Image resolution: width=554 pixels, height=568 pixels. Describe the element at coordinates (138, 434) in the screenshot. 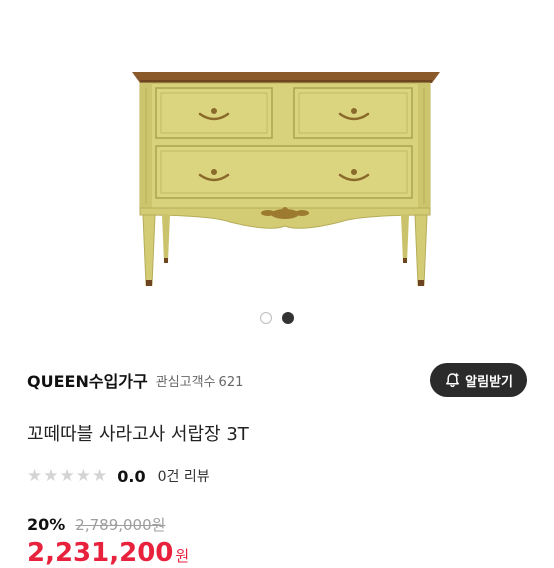

I see `product-title: 꼬떼따블 사라고사 서랍장 3T` at that location.